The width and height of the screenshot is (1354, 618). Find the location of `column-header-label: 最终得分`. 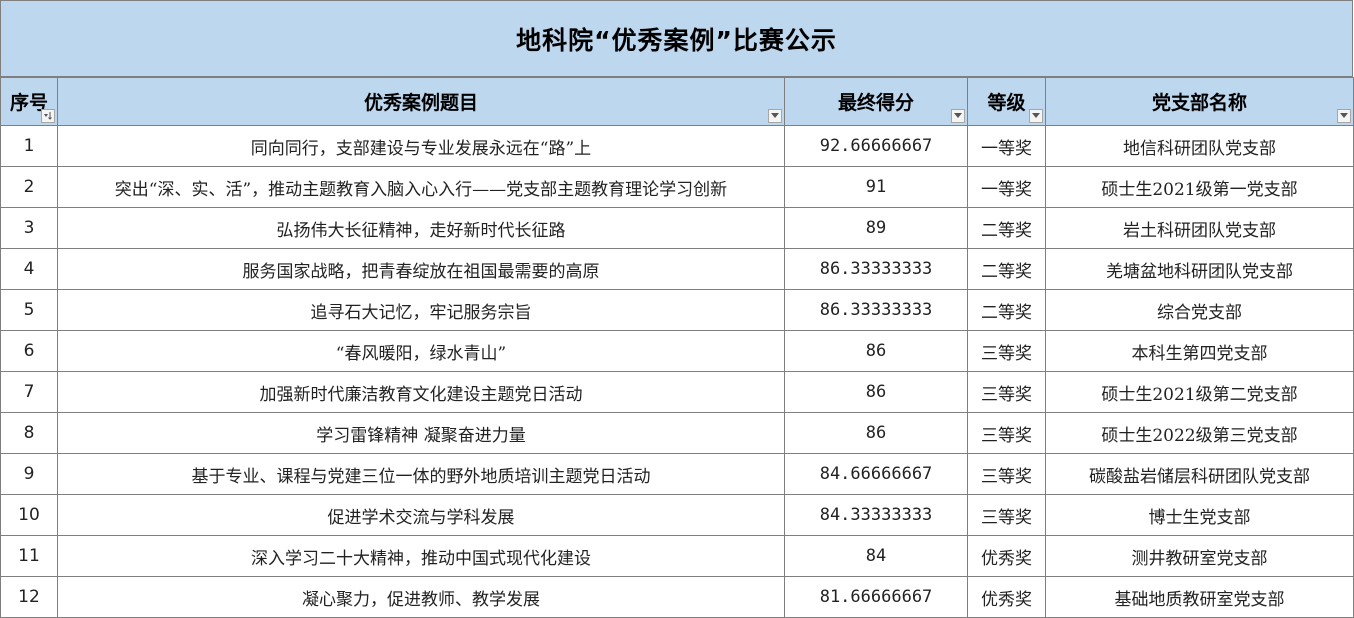

column-header-label: 最终得分 is located at coordinates (875, 103).